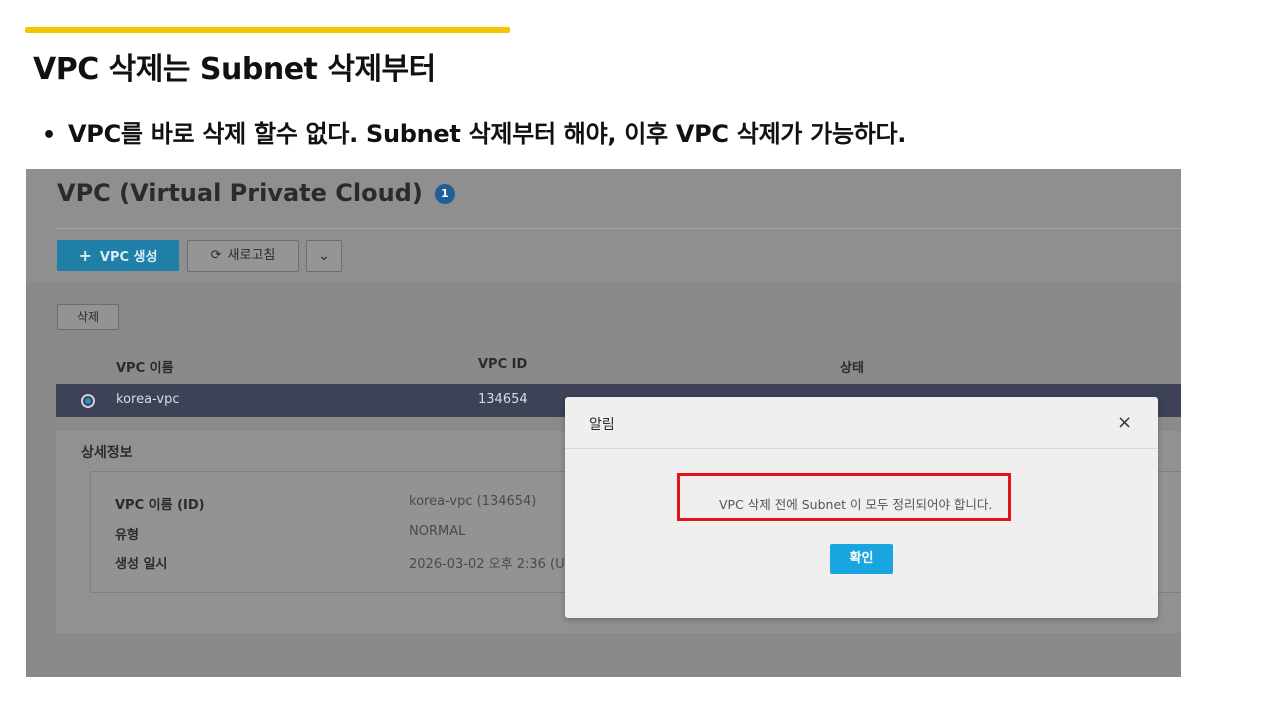 Image resolution: width=1280 pixels, height=720 pixels. What do you see at coordinates (88, 317) in the screenshot?
I see `delete-button: 삭제` at bounding box center [88, 317].